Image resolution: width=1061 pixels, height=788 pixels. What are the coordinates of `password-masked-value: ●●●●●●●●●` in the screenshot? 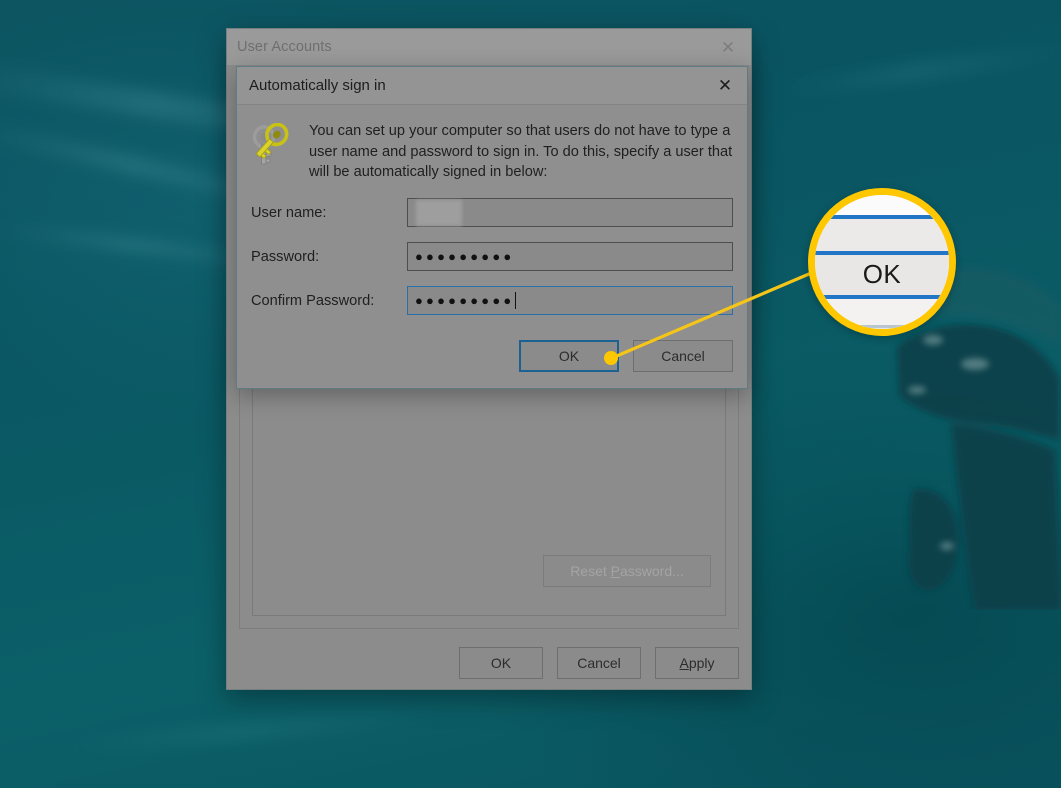 It's located at (465, 257).